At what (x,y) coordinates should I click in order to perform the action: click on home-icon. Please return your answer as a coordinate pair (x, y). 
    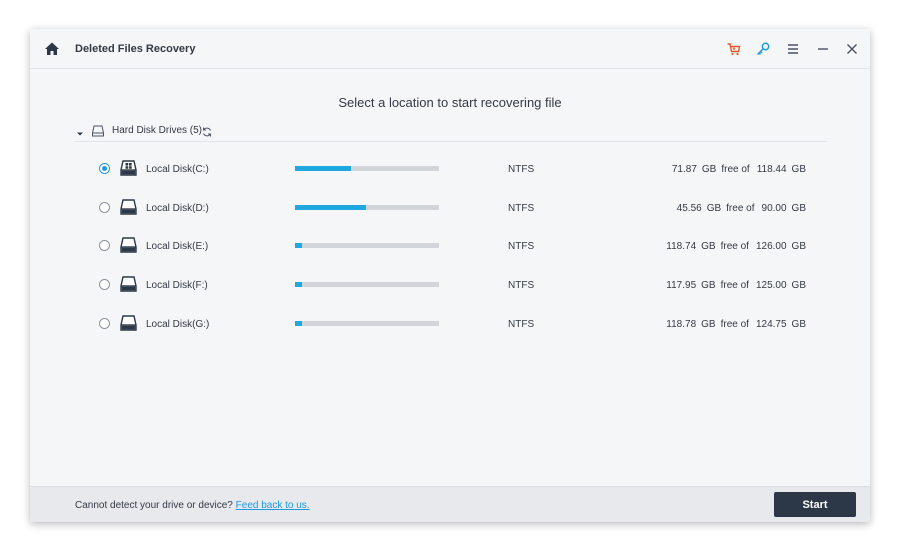
    Looking at the image, I should click on (52, 49).